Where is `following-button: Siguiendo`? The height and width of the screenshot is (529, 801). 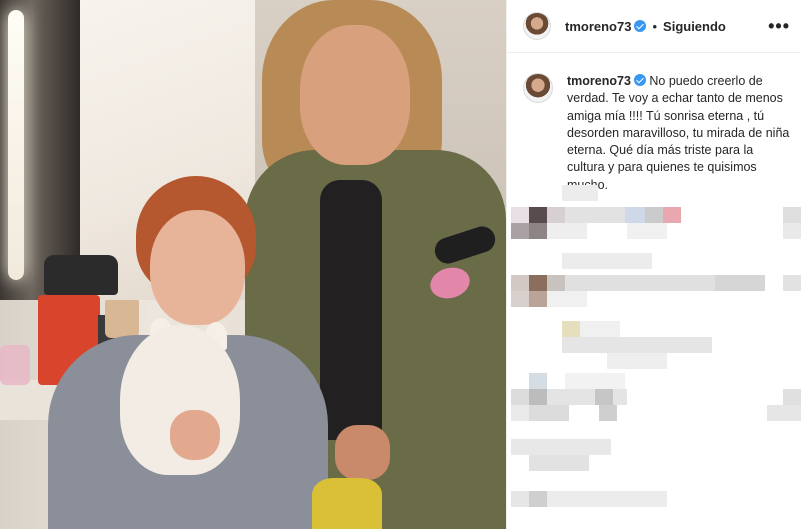
following-button: Siguiendo is located at coordinates (694, 26).